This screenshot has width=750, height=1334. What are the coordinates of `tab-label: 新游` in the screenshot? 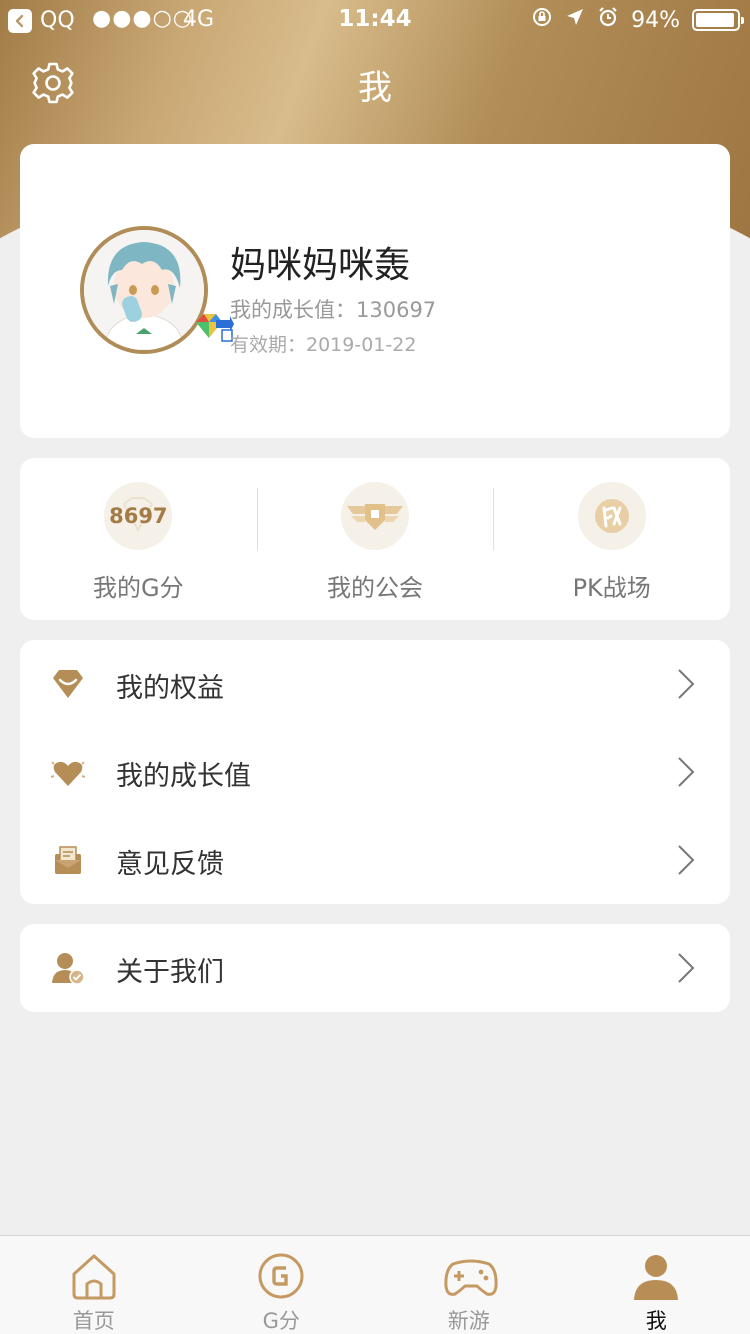 It's located at (468, 1321).